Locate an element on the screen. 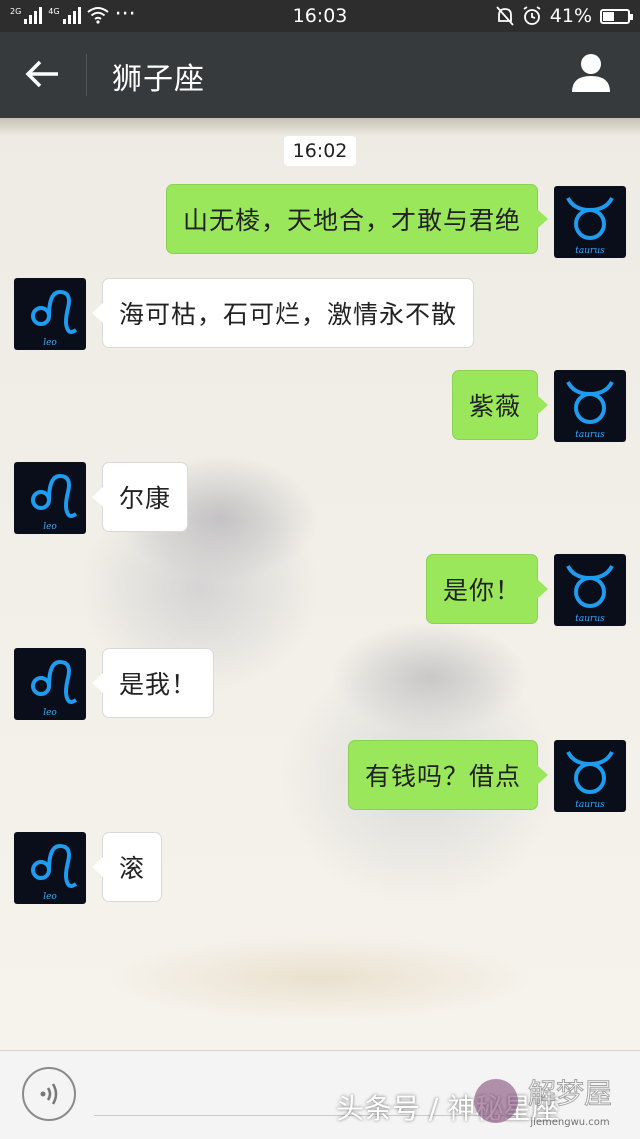 This screenshot has height=1139, width=640. sent-message-bubble: 是你！ is located at coordinates (487, 589).